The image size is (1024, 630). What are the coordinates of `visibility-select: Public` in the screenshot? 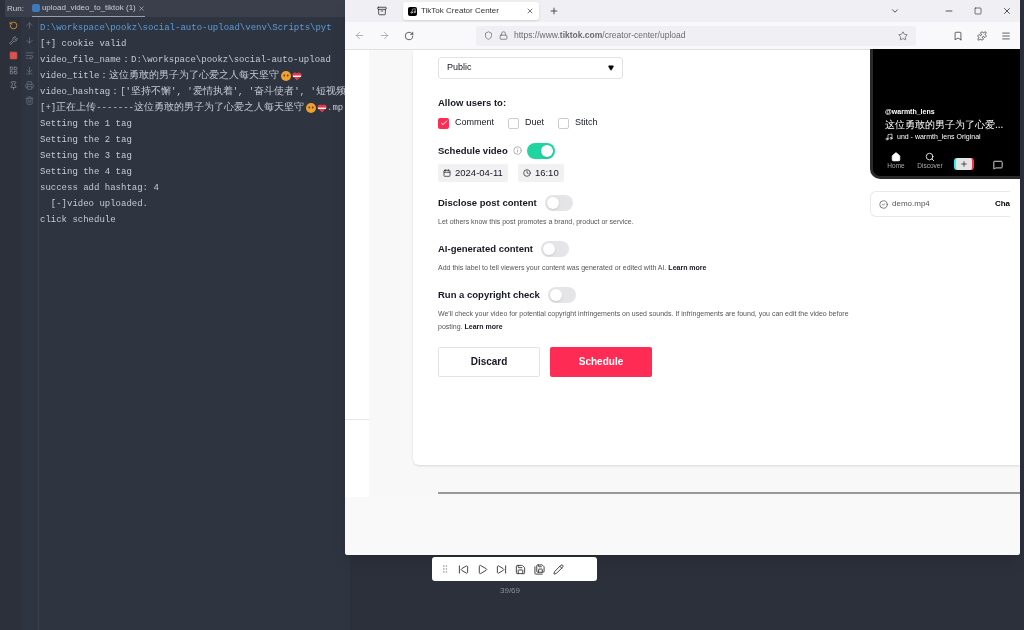 It's located at (530, 68).